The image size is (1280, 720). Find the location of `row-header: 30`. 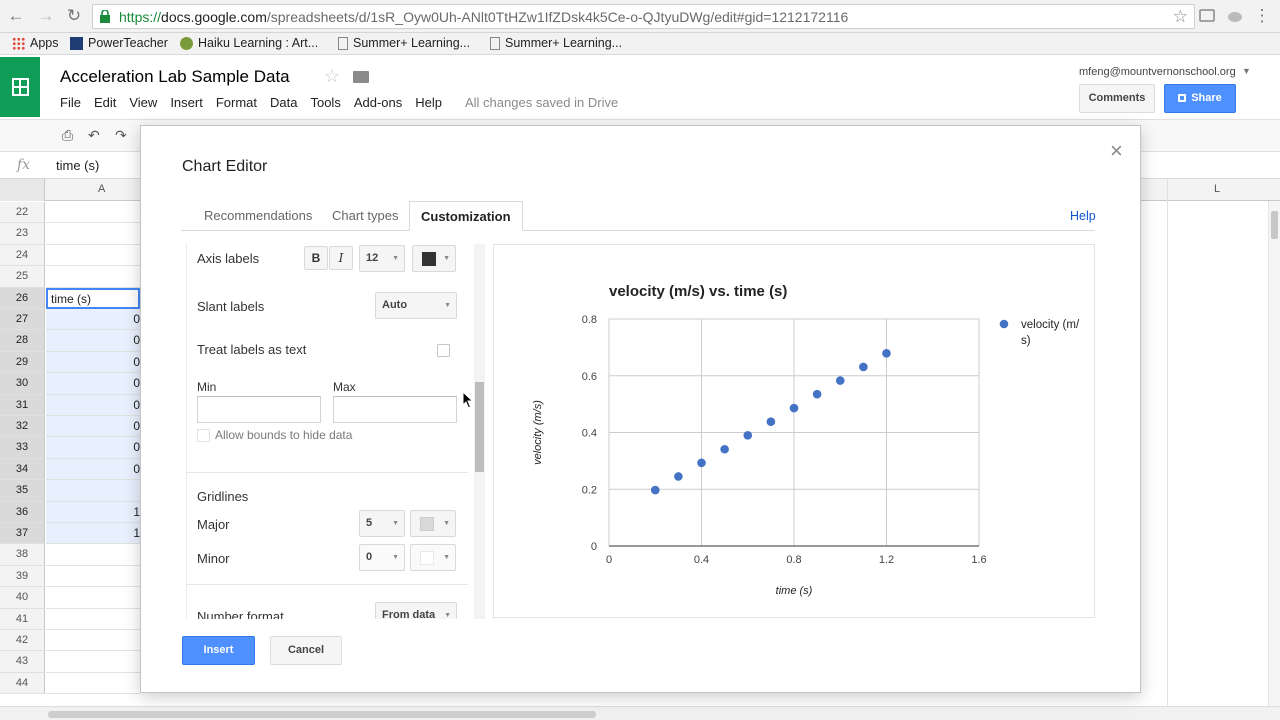

row-header: 30 is located at coordinates (22, 384).